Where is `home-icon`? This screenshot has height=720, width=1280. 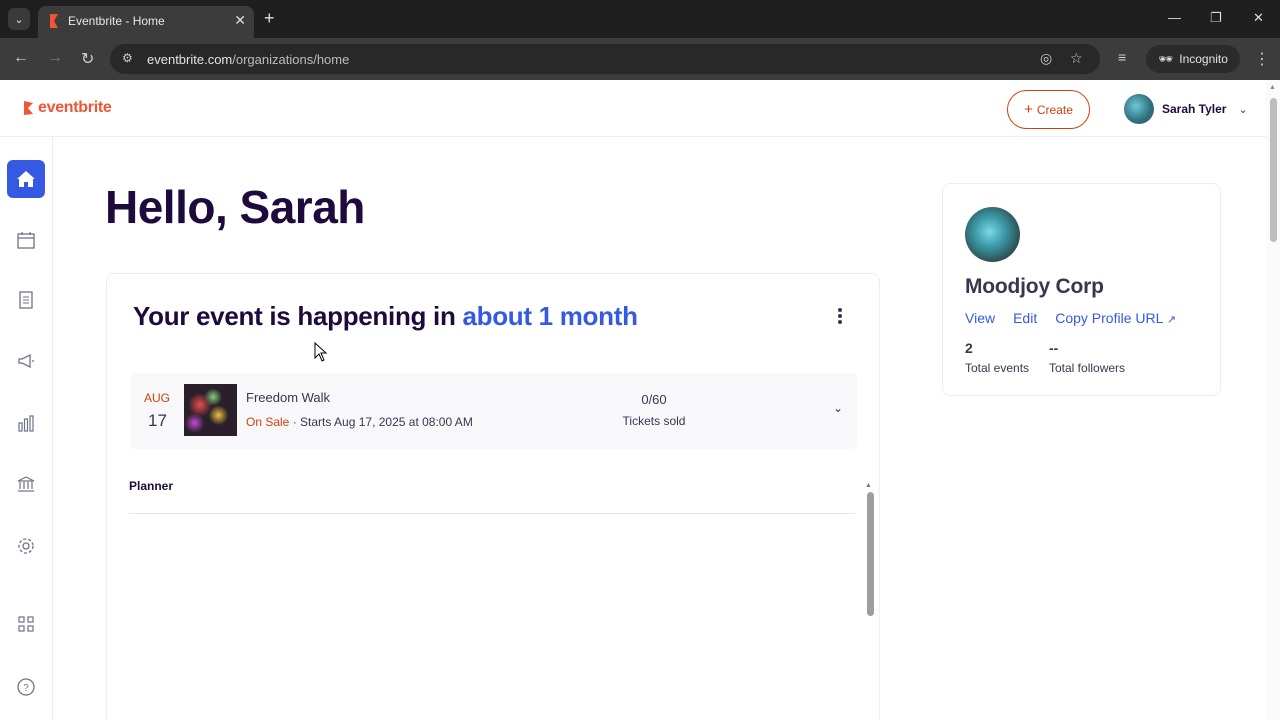
home-icon is located at coordinates (26, 179).